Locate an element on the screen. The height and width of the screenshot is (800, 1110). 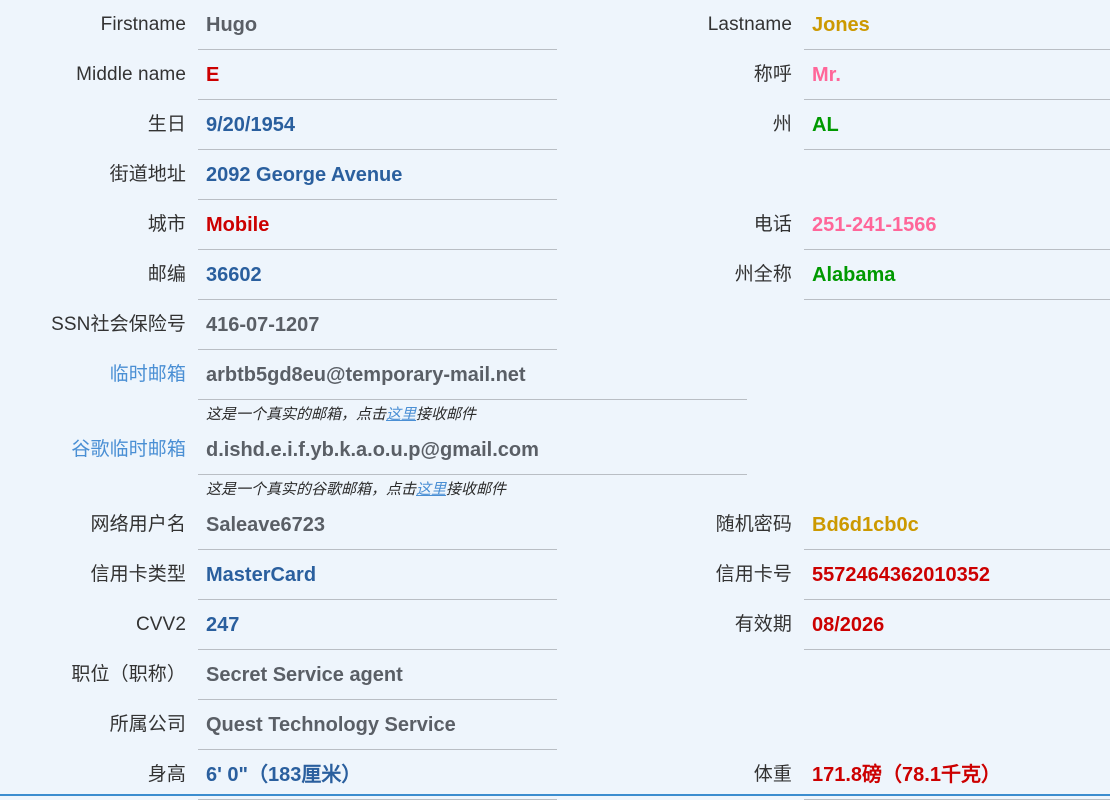
field-value-lastname: Jones is located at coordinates (841, 24).